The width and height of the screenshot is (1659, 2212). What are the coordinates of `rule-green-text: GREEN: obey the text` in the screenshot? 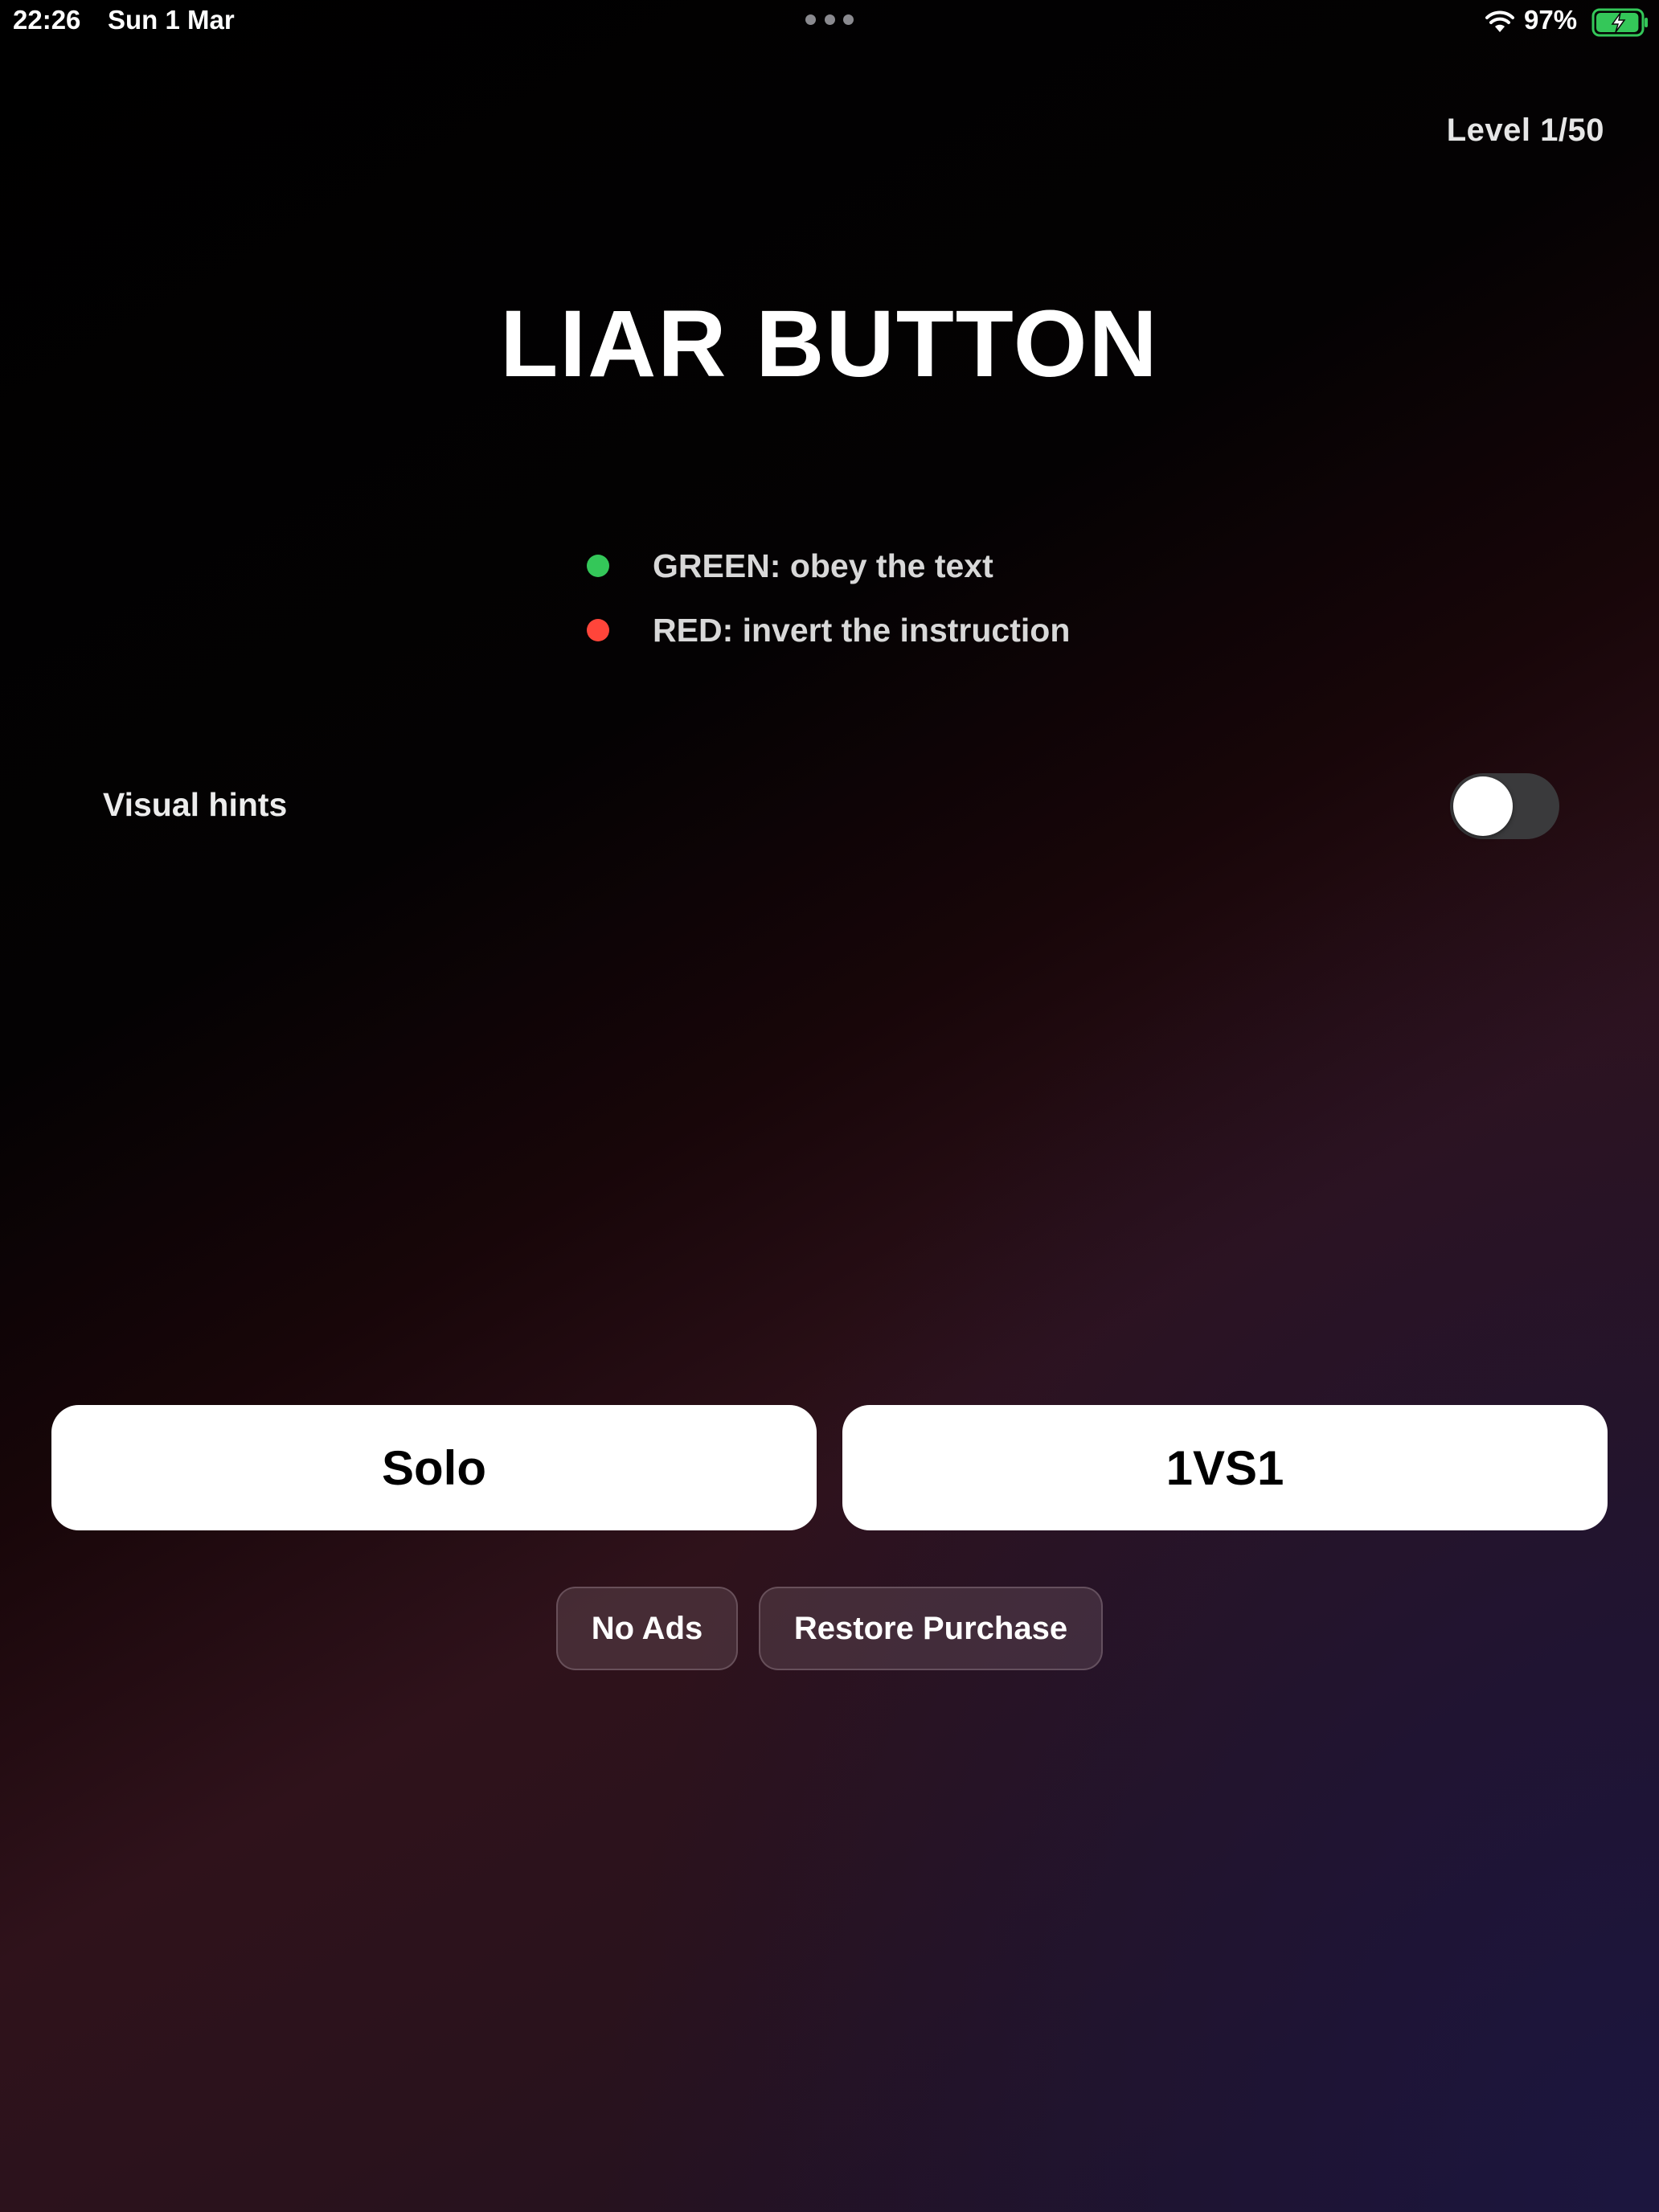 It's located at (823, 565).